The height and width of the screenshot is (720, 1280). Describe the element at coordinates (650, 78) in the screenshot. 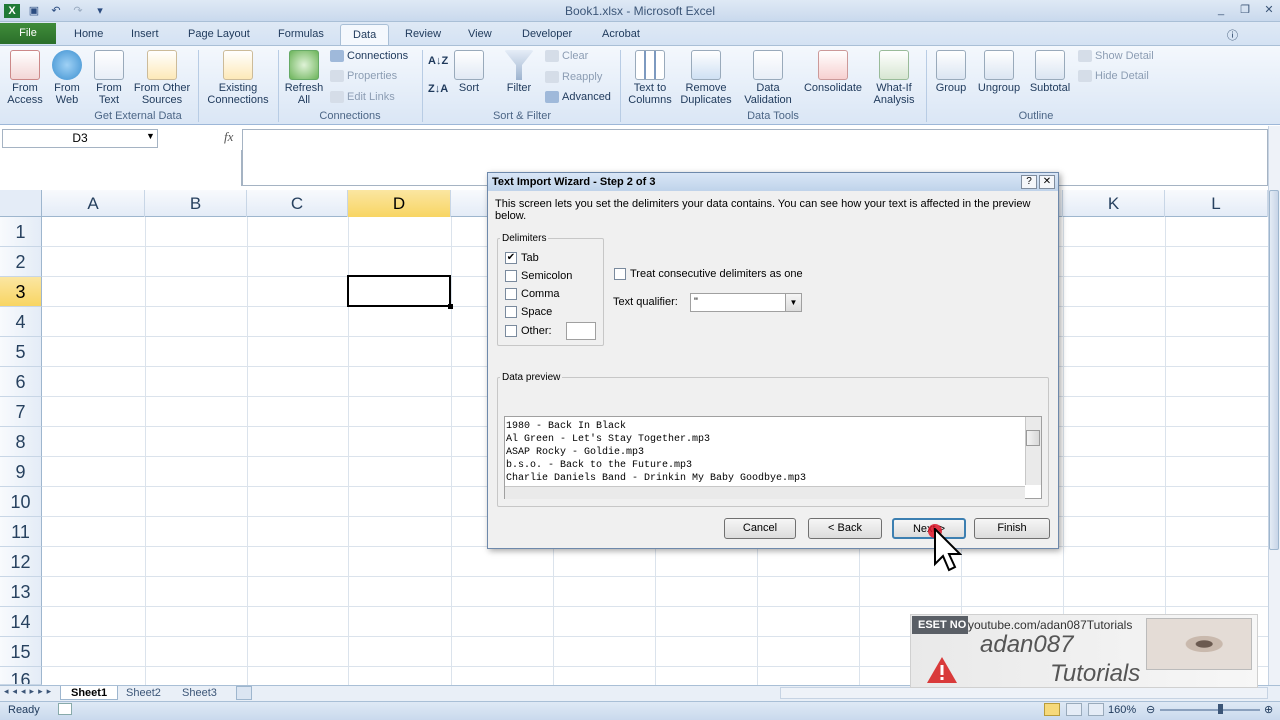

I see `text-to-columns-button: Text to Columns` at that location.